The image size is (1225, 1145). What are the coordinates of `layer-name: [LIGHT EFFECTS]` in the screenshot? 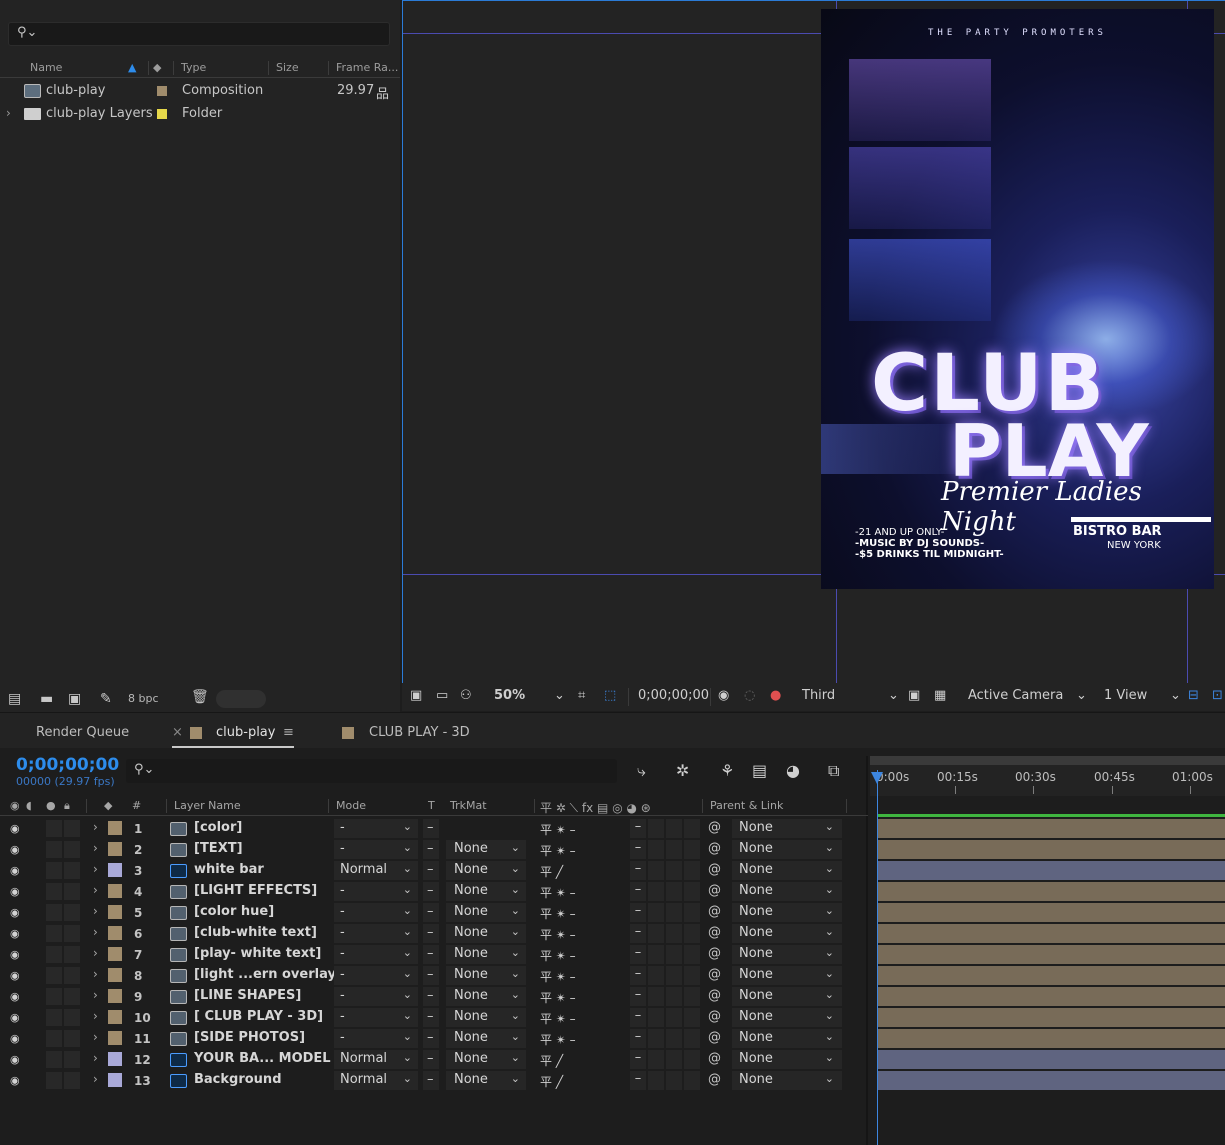 It's located at (255, 890).